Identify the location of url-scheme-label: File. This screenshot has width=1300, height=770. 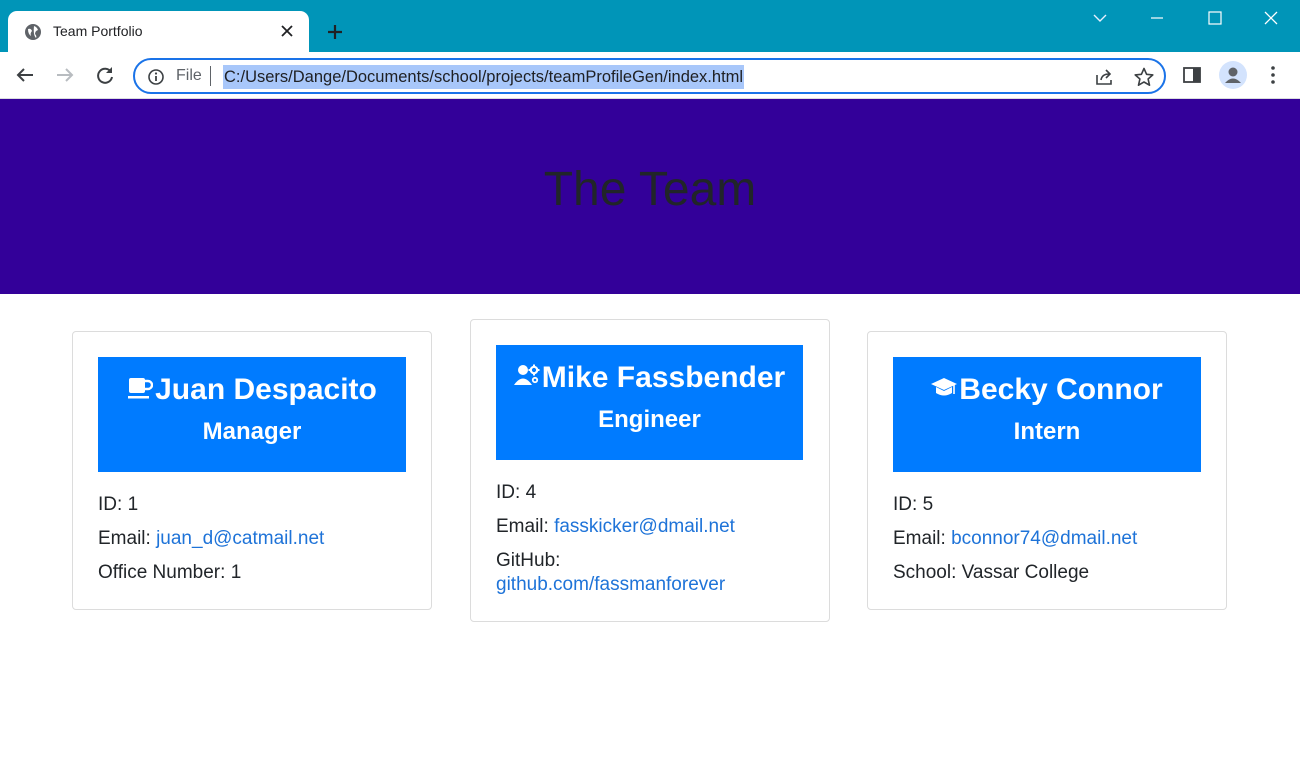
(189, 75).